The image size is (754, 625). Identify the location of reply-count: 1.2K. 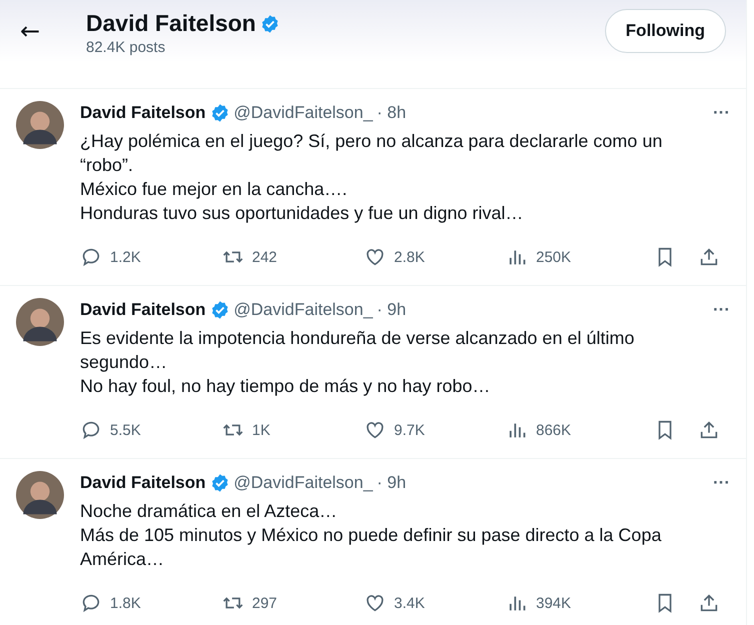
(125, 257).